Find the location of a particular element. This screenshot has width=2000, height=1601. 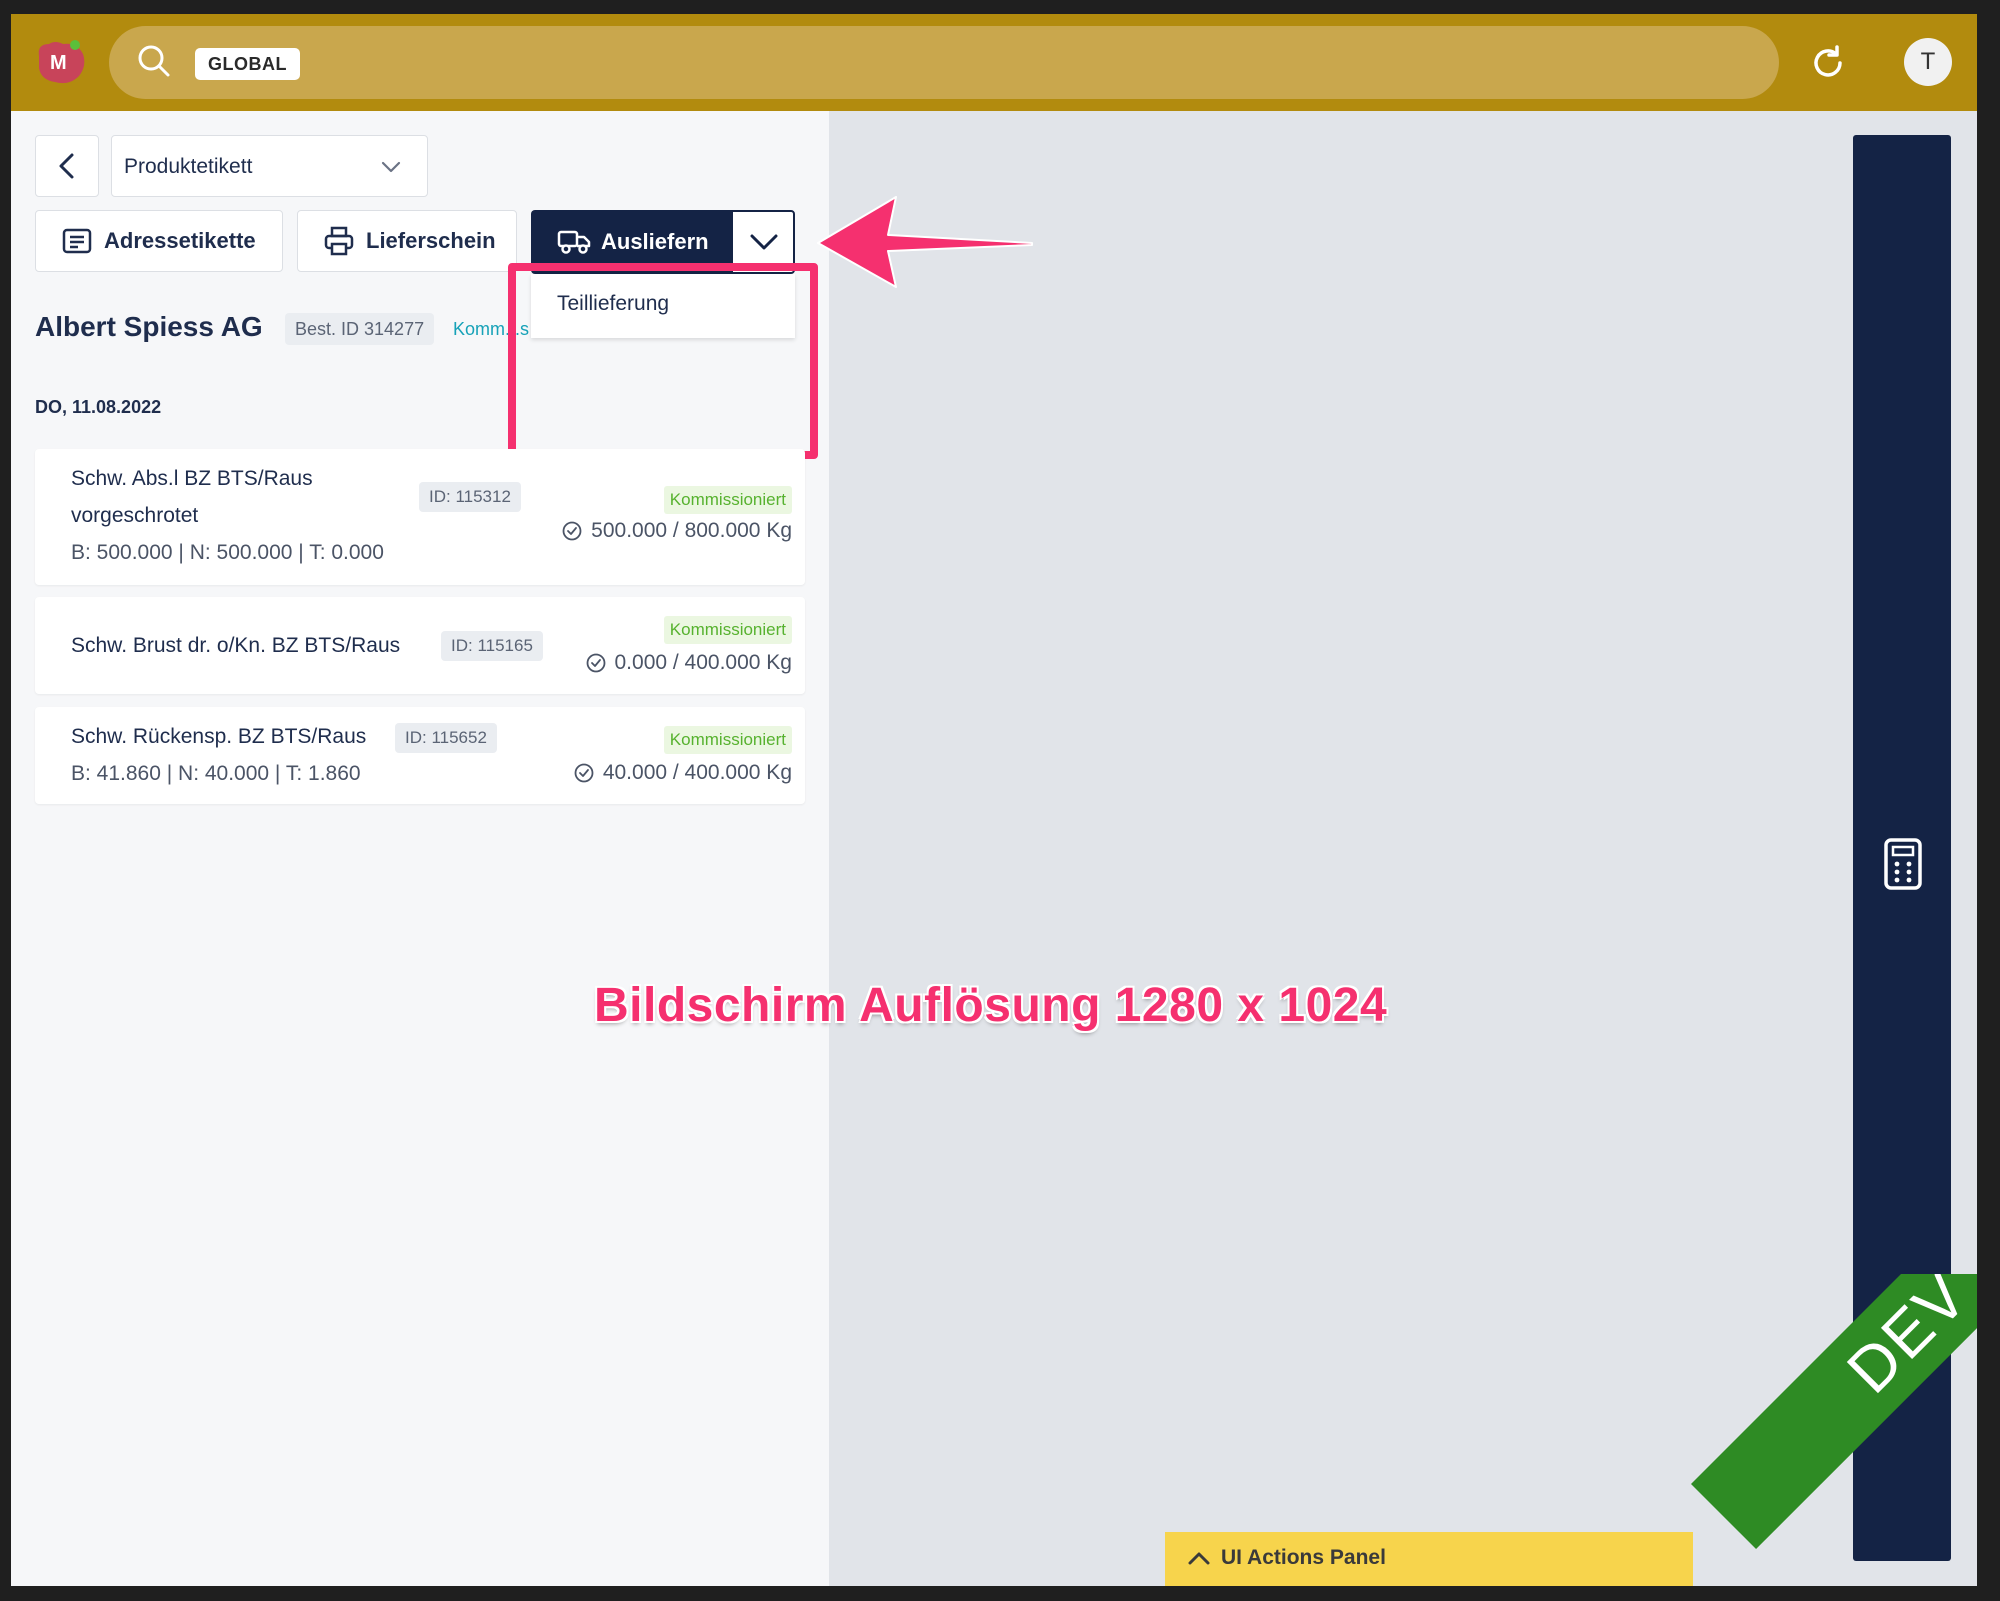

right-side-panel is located at coordinates (1902, 848).